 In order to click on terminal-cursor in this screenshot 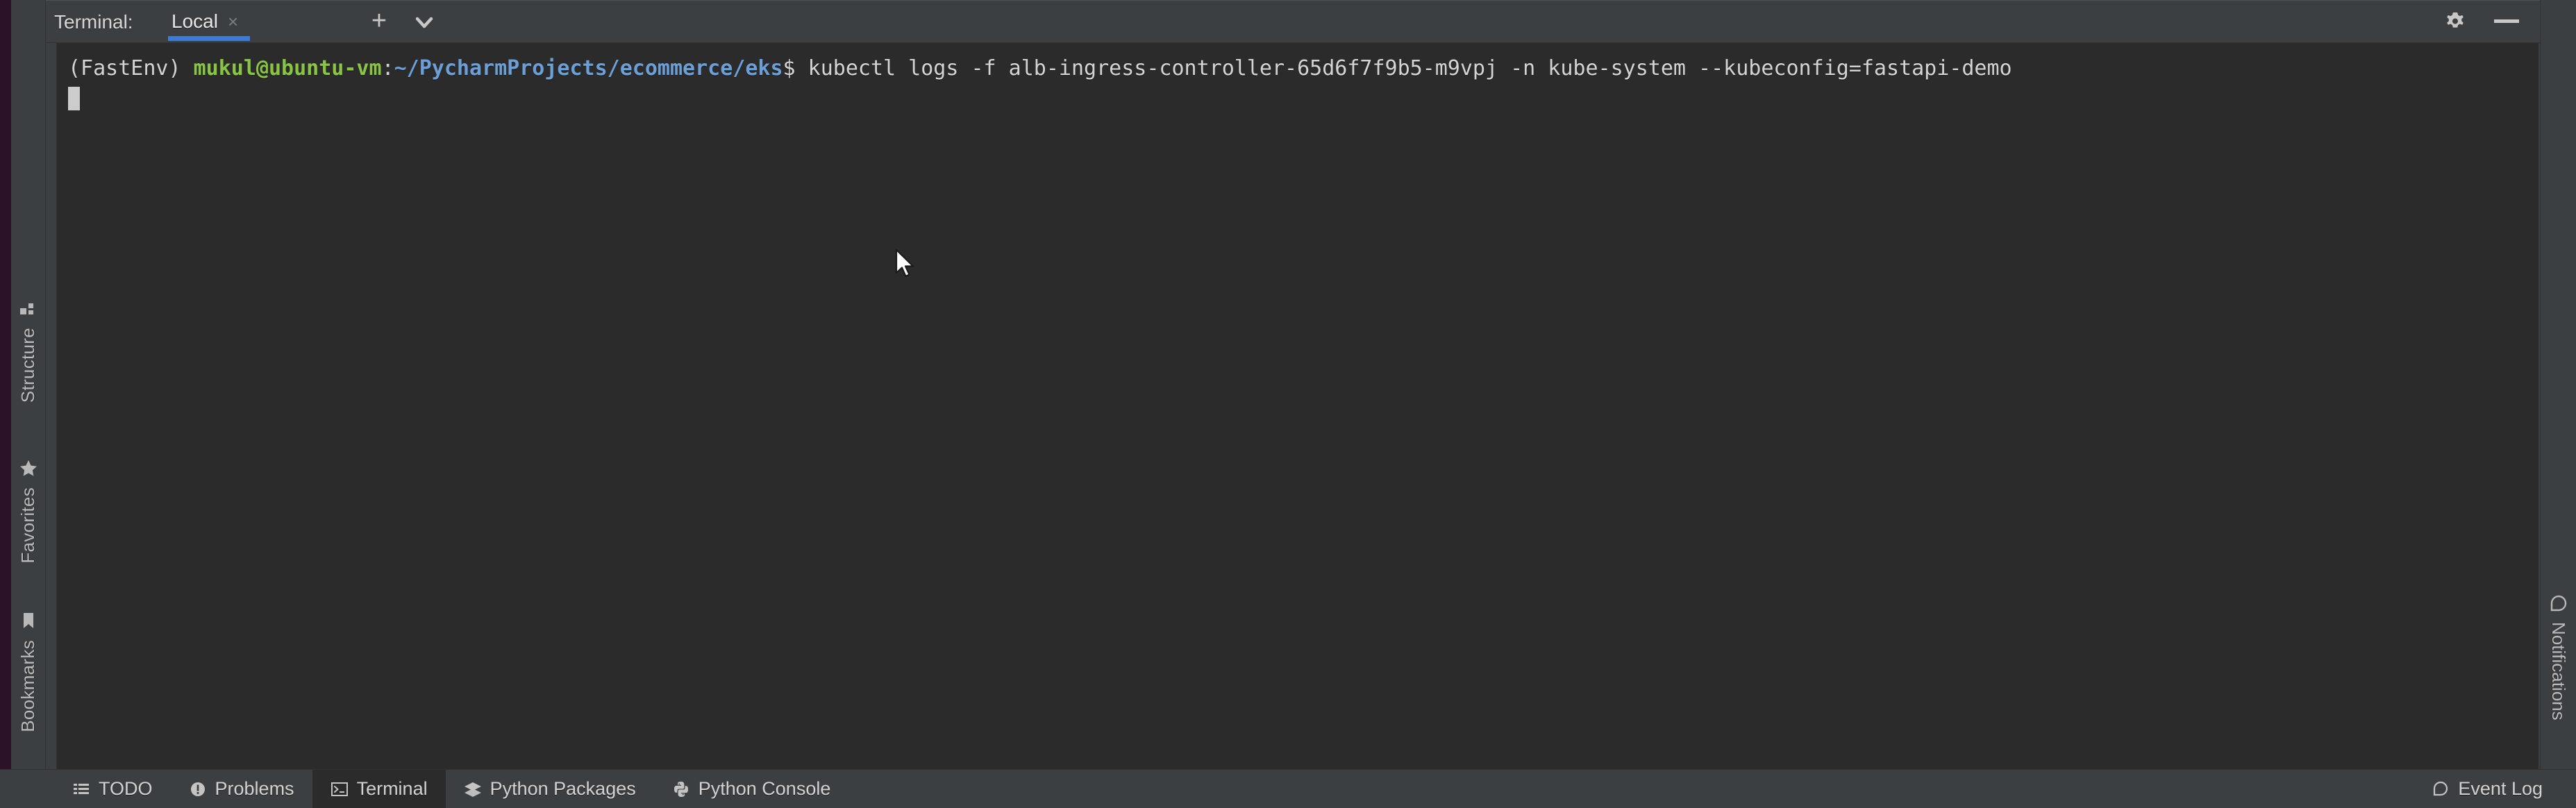, I will do `click(74, 98)`.